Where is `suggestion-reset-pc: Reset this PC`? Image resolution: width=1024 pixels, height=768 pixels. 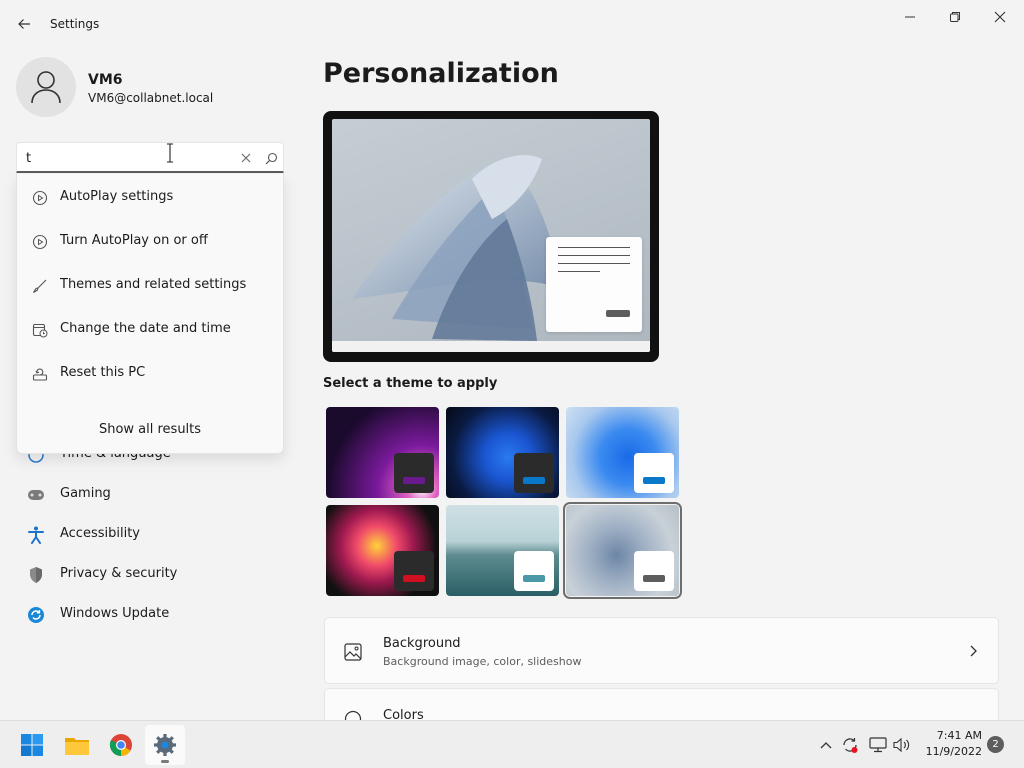 suggestion-reset-pc: Reset this PC is located at coordinates (150, 372).